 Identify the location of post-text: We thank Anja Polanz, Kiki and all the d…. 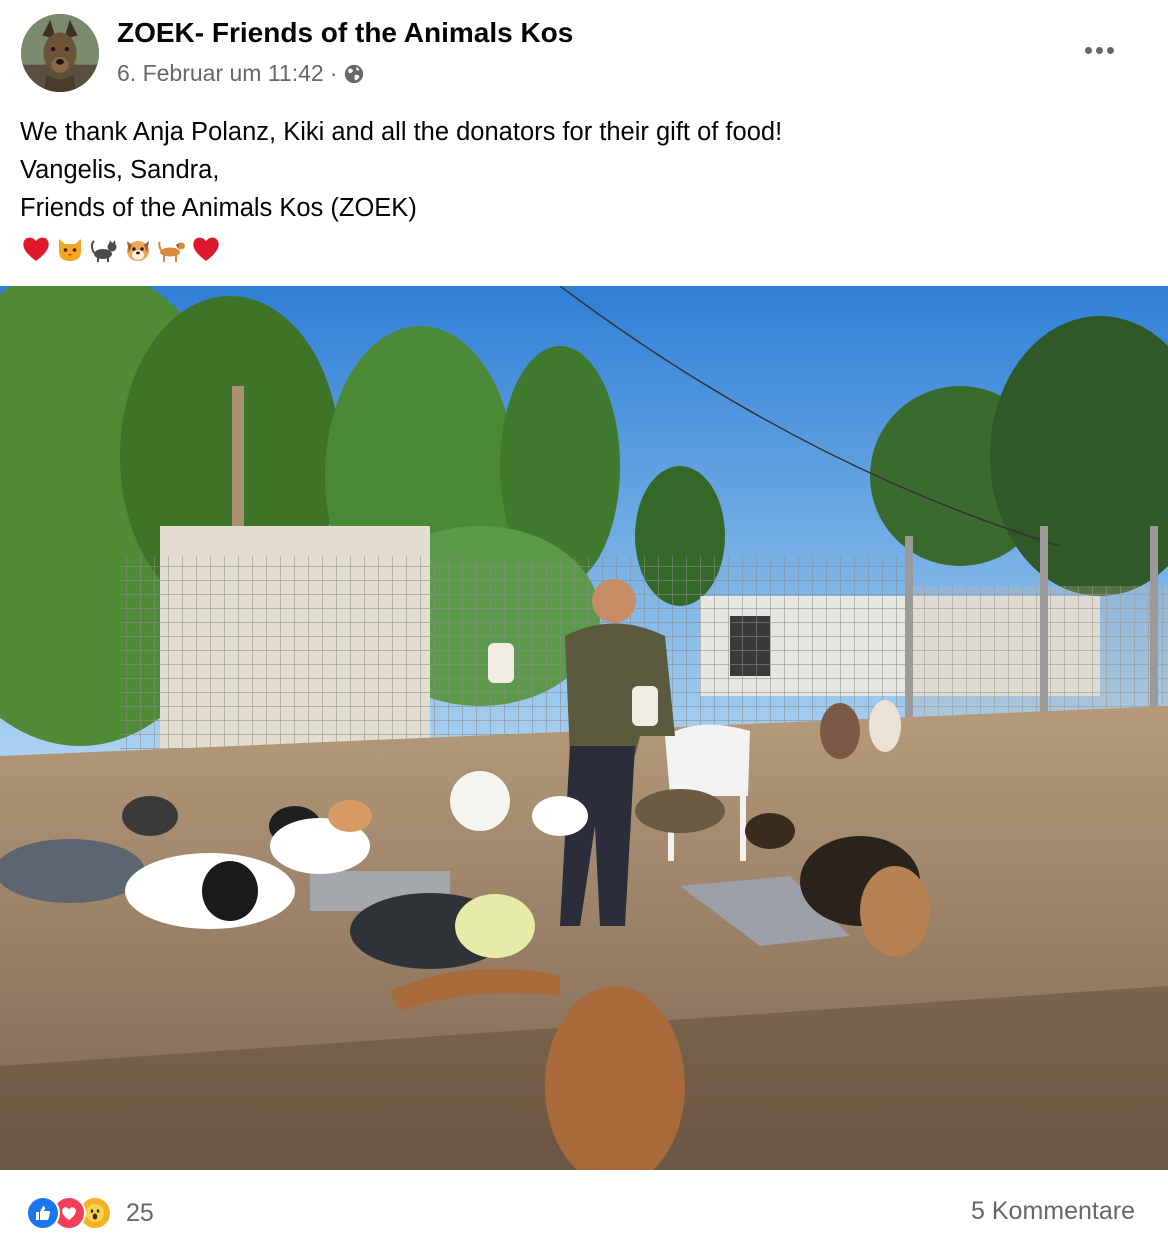
(401, 189).